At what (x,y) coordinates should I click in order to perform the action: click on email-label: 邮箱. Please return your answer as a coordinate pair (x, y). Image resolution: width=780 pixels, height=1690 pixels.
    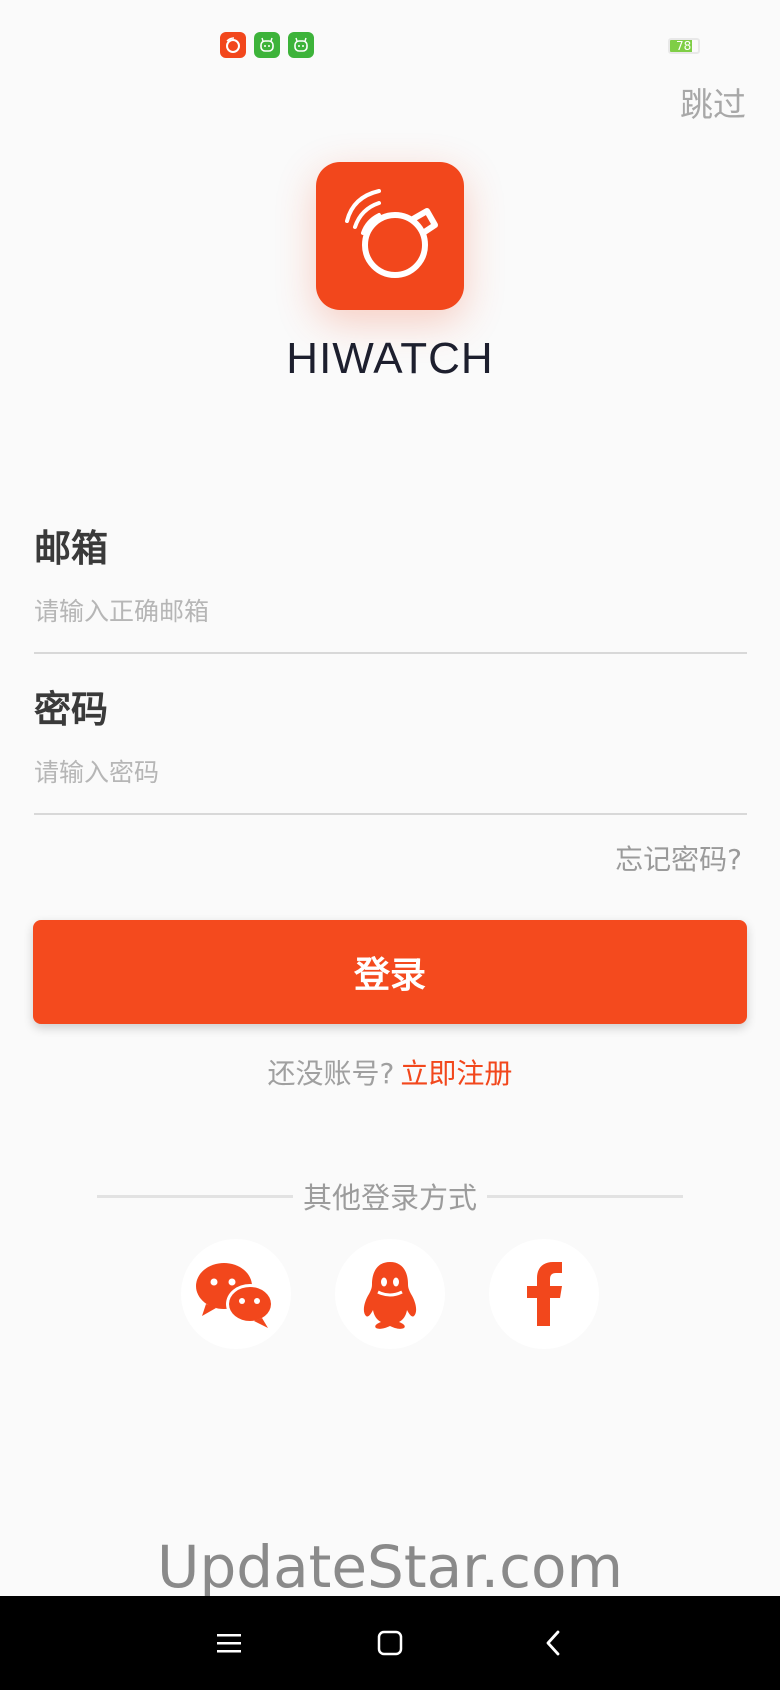
    Looking at the image, I should click on (71, 548).